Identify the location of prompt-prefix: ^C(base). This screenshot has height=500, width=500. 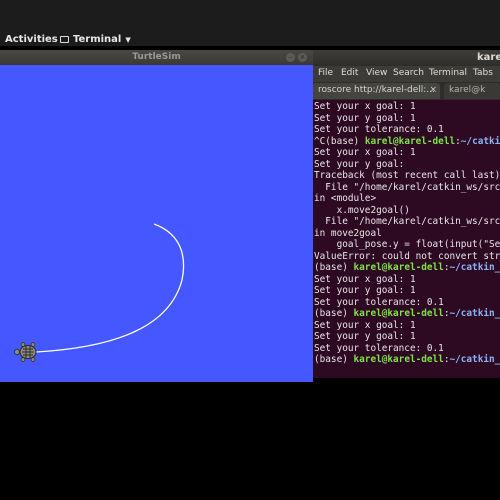
(339, 141).